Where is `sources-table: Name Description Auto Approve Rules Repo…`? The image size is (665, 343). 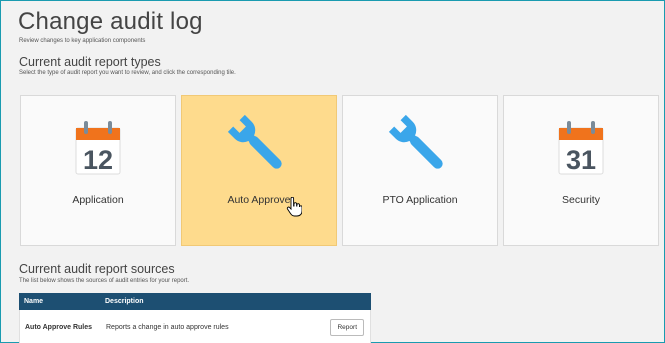 sources-table: Name Description Auto Approve Rules Repo… is located at coordinates (195, 318).